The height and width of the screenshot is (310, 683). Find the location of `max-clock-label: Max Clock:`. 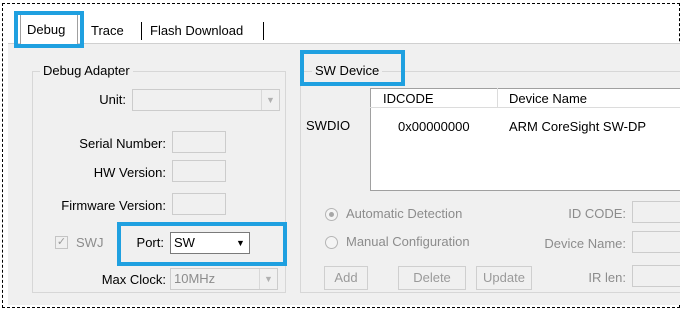

max-clock-label: Max Clock: is located at coordinates (133, 279).